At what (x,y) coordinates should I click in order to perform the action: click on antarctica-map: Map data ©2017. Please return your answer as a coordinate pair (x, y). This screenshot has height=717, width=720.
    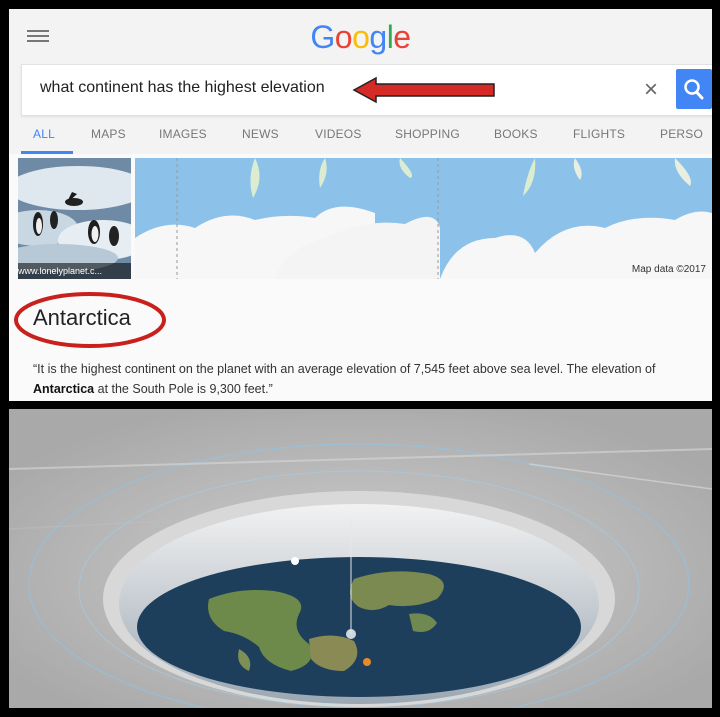
    Looking at the image, I should click on (423, 218).